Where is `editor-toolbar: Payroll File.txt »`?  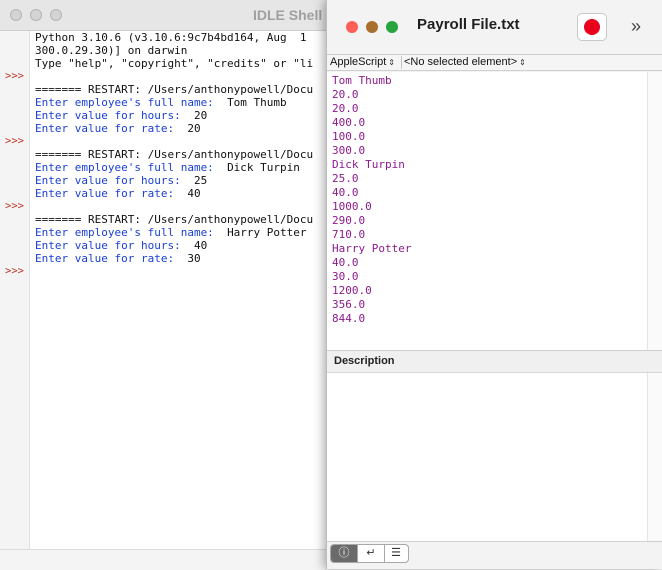 editor-toolbar: Payroll File.txt » is located at coordinates (494, 27).